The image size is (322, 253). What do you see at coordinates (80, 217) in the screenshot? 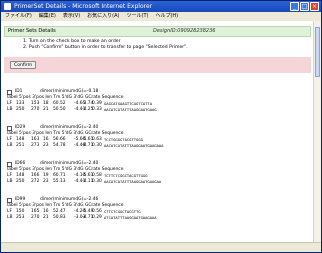
I see `dg5-value: -3.03` at bounding box center [80, 217].